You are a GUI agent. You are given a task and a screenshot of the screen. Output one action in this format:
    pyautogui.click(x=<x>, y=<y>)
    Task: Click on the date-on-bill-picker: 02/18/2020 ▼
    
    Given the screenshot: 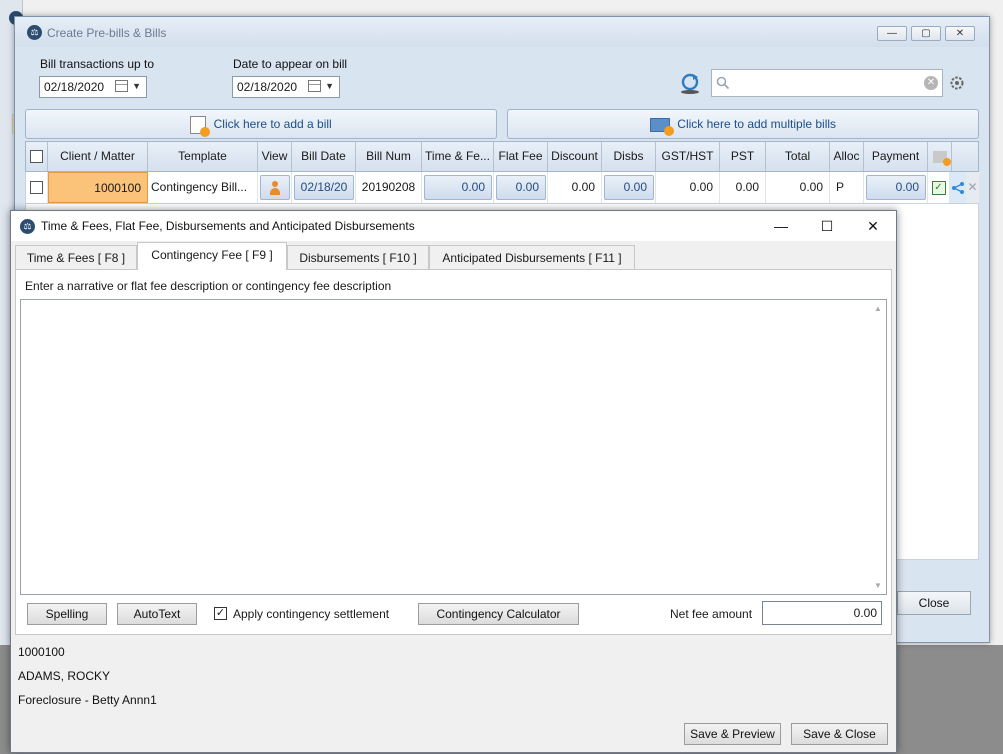 What is the action you would take?
    pyautogui.click(x=286, y=87)
    